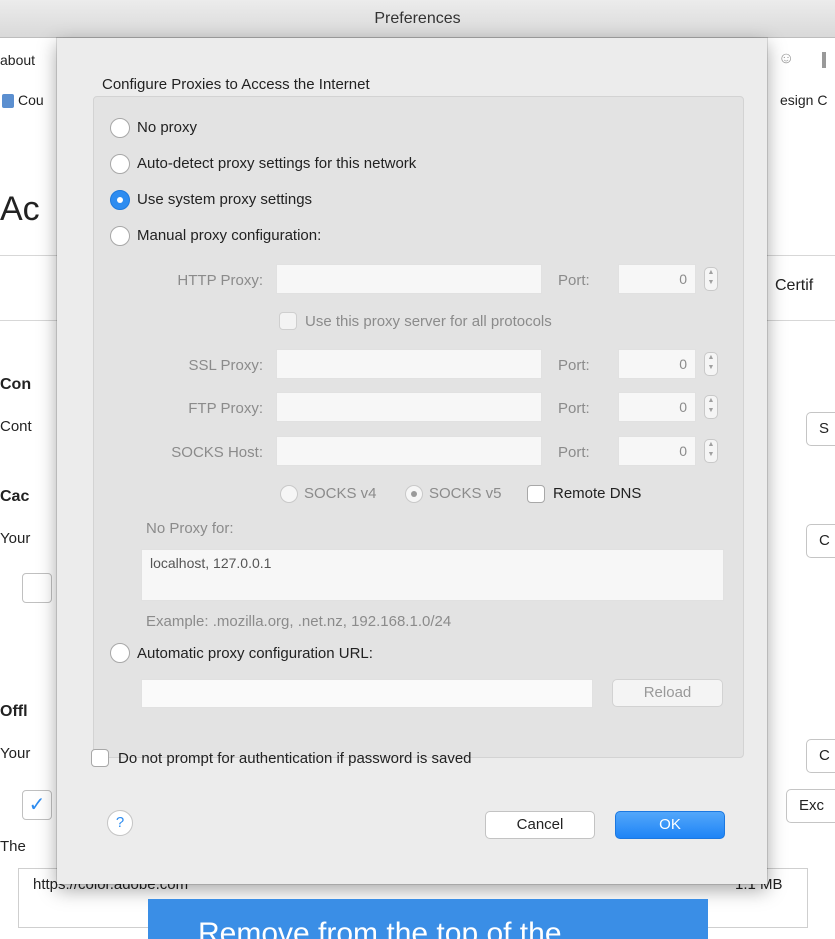 This screenshot has width=835, height=939. Describe the element at coordinates (367, 693) in the screenshot. I see `auto-proxy-url-input` at that location.